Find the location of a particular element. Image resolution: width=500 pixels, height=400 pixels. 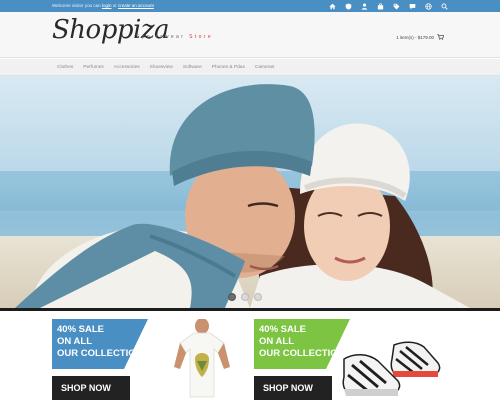

nav-item-software: Software is located at coordinates (192, 67).